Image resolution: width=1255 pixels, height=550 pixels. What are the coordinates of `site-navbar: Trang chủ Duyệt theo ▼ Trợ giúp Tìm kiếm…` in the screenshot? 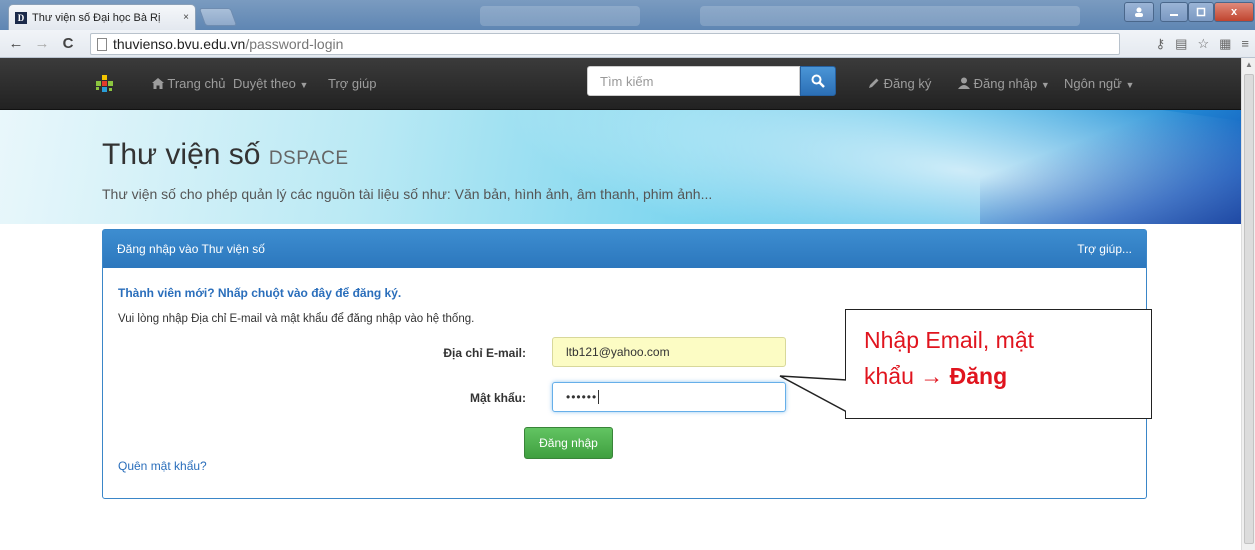 It's located at (620, 84).